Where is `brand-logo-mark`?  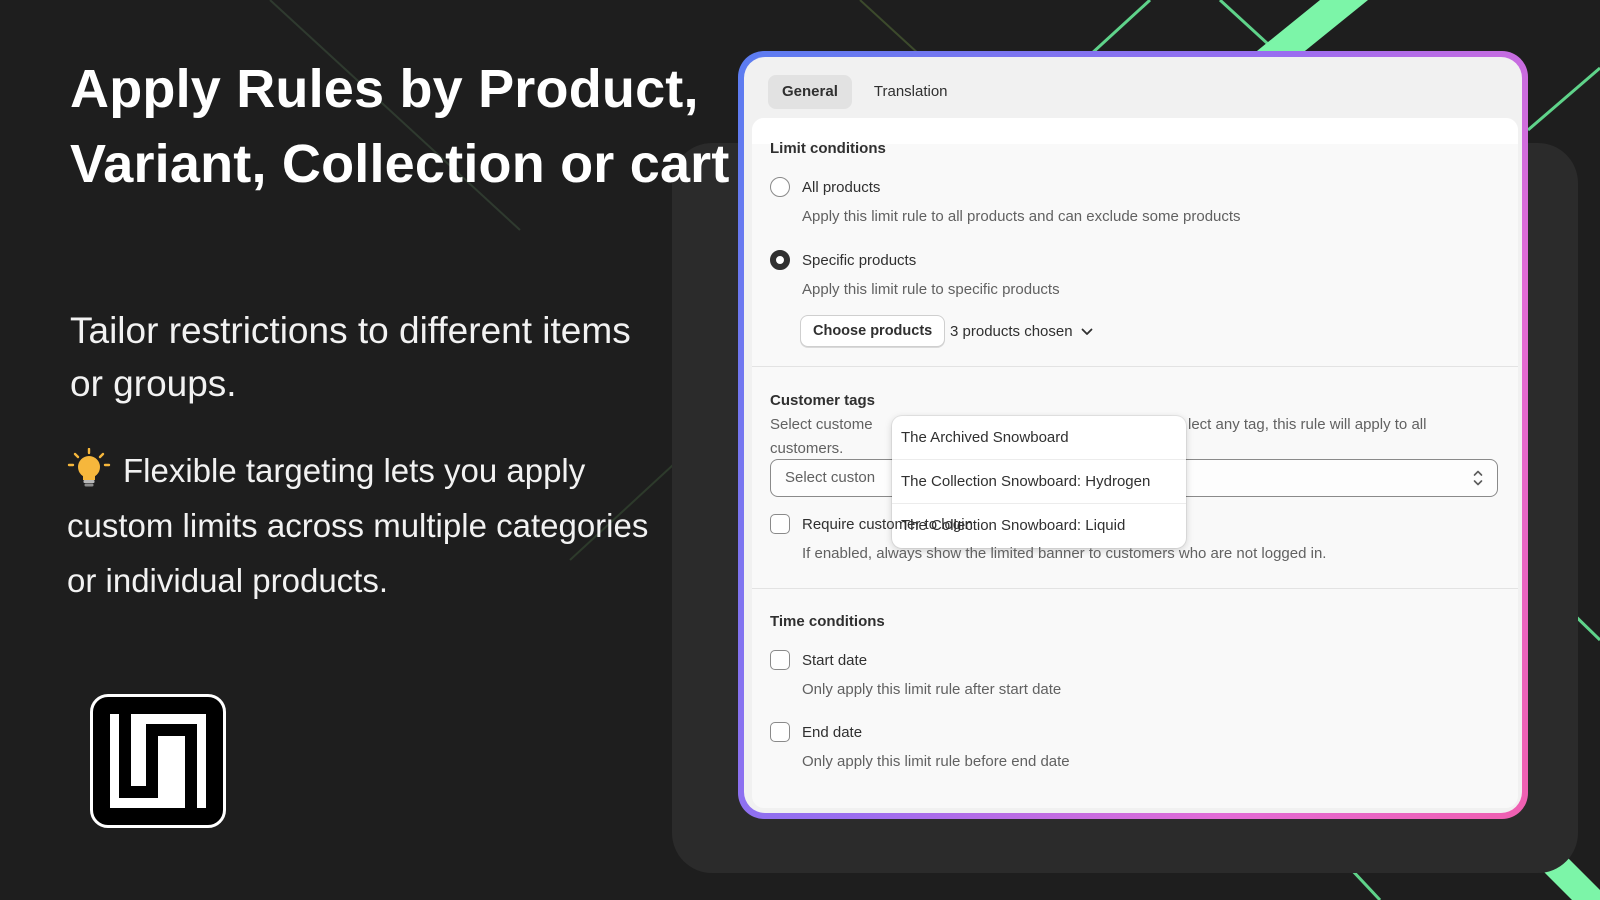
brand-logo-mark is located at coordinates (158, 761).